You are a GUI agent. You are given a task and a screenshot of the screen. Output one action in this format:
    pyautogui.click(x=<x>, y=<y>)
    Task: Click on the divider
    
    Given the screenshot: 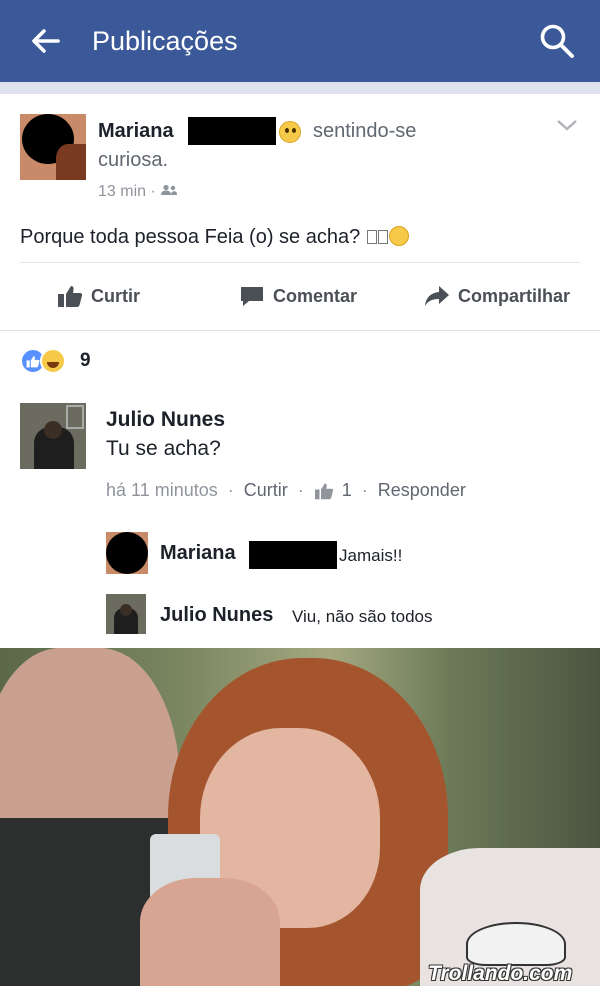 What is the action you would take?
    pyautogui.click(x=300, y=262)
    